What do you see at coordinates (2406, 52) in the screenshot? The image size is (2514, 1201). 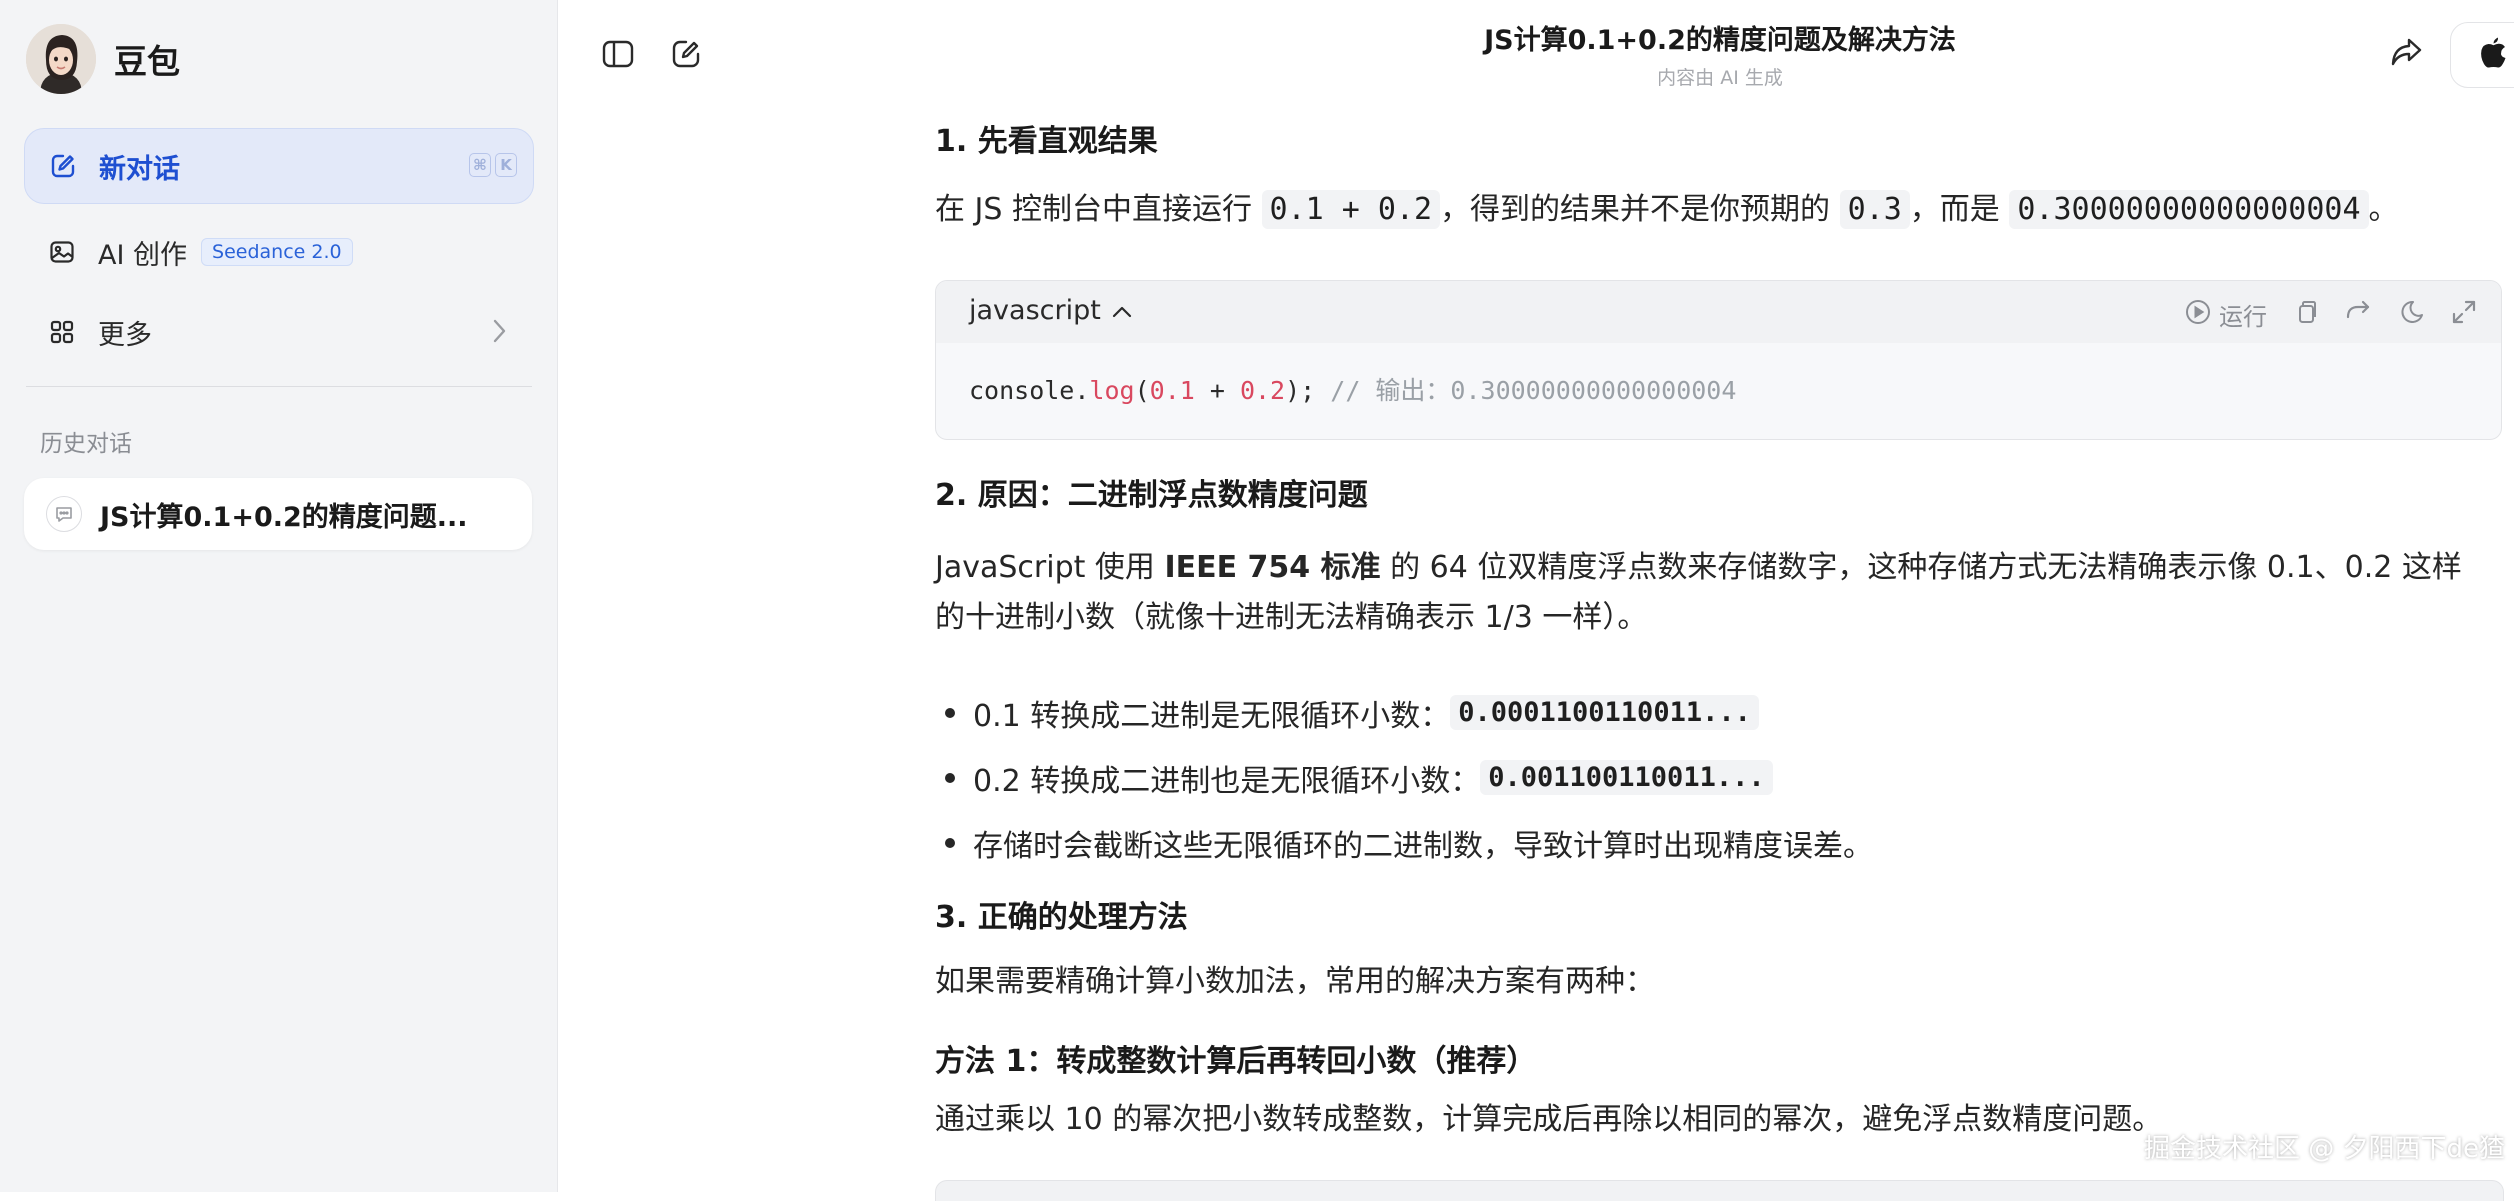 I see `share-icon` at bounding box center [2406, 52].